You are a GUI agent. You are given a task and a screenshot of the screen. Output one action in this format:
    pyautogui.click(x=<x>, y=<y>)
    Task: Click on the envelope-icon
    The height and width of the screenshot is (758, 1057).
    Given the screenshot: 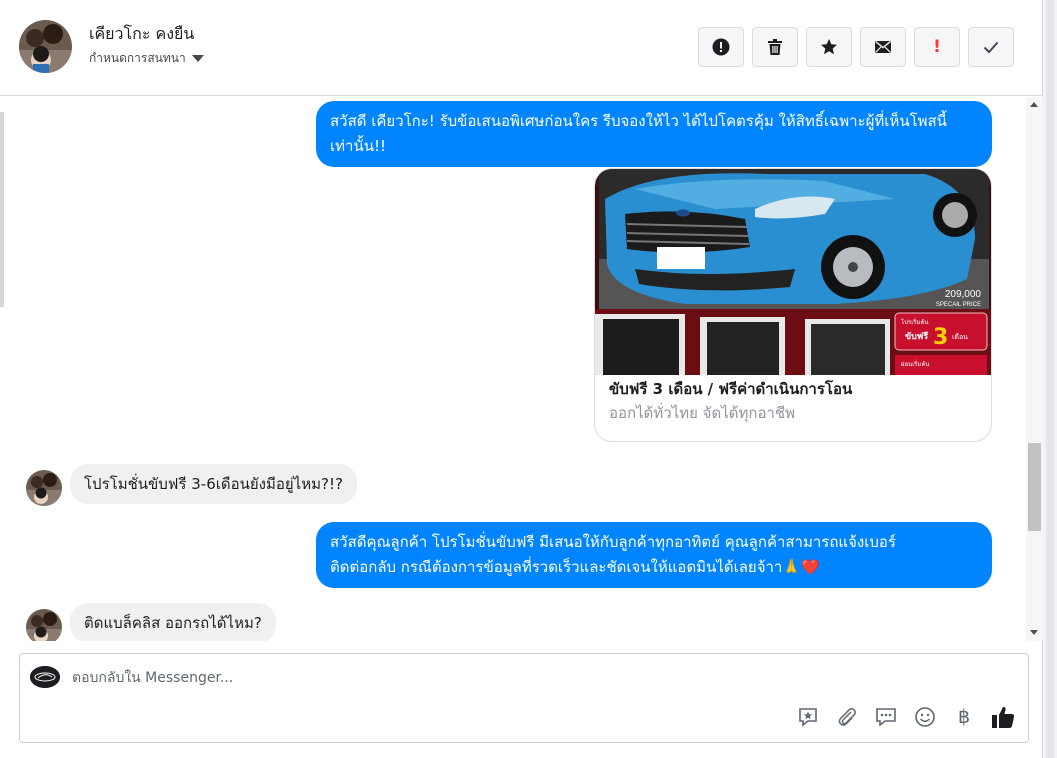 What is the action you would take?
    pyautogui.click(x=883, y=46)
    